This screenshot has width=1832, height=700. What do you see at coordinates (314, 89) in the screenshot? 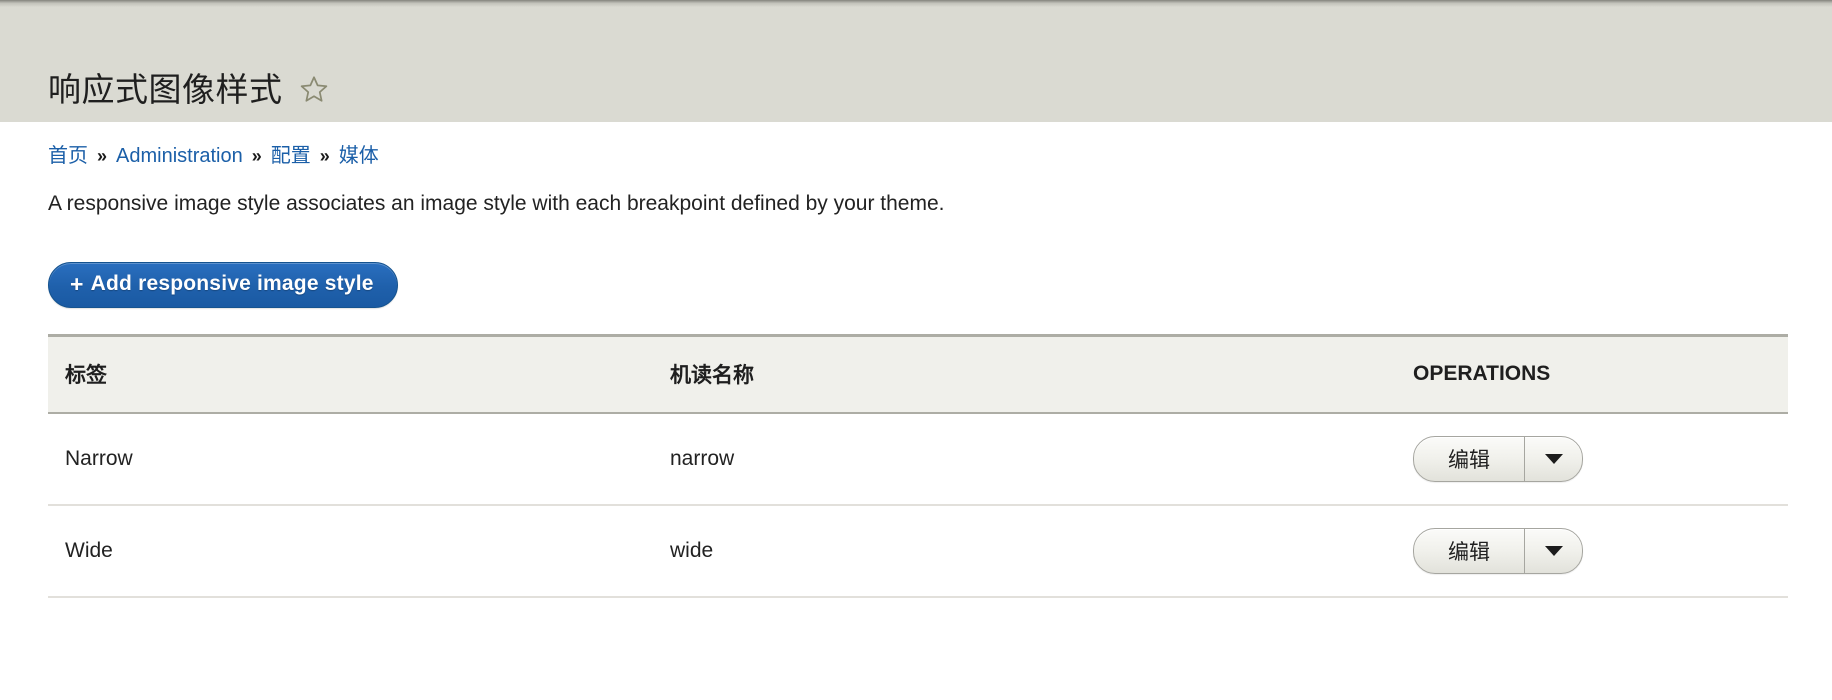
I see `star-outline-icon` at bounding box center [314, 89].